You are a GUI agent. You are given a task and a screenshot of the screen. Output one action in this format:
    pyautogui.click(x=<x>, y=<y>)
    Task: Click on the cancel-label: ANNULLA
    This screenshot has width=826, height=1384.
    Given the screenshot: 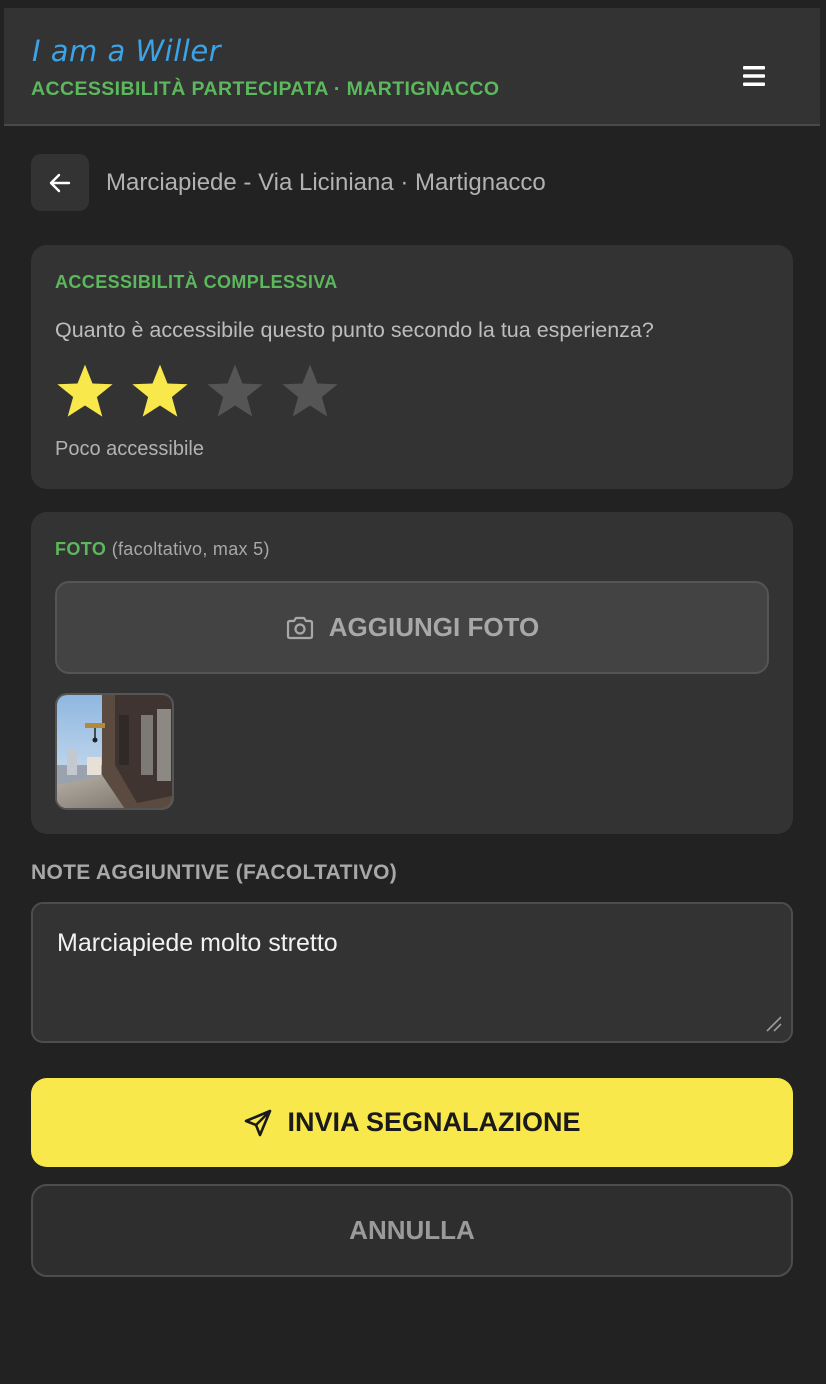 What is the action you would take?
    pyautogui.click(x=412, y=1230)
    